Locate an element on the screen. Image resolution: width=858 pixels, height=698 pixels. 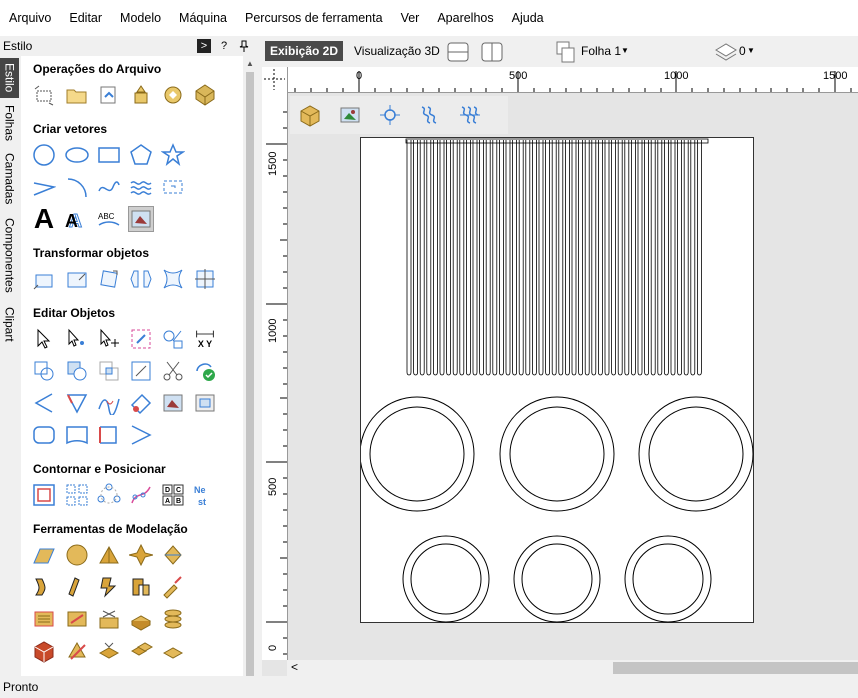
select-tool-icon is located at coordinates (44, 339).